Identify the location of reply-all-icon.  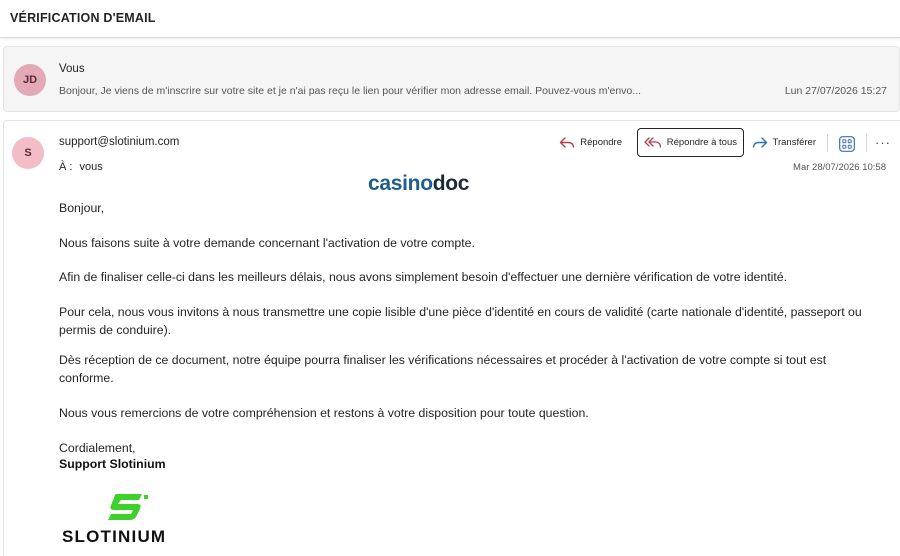
(653, 142).